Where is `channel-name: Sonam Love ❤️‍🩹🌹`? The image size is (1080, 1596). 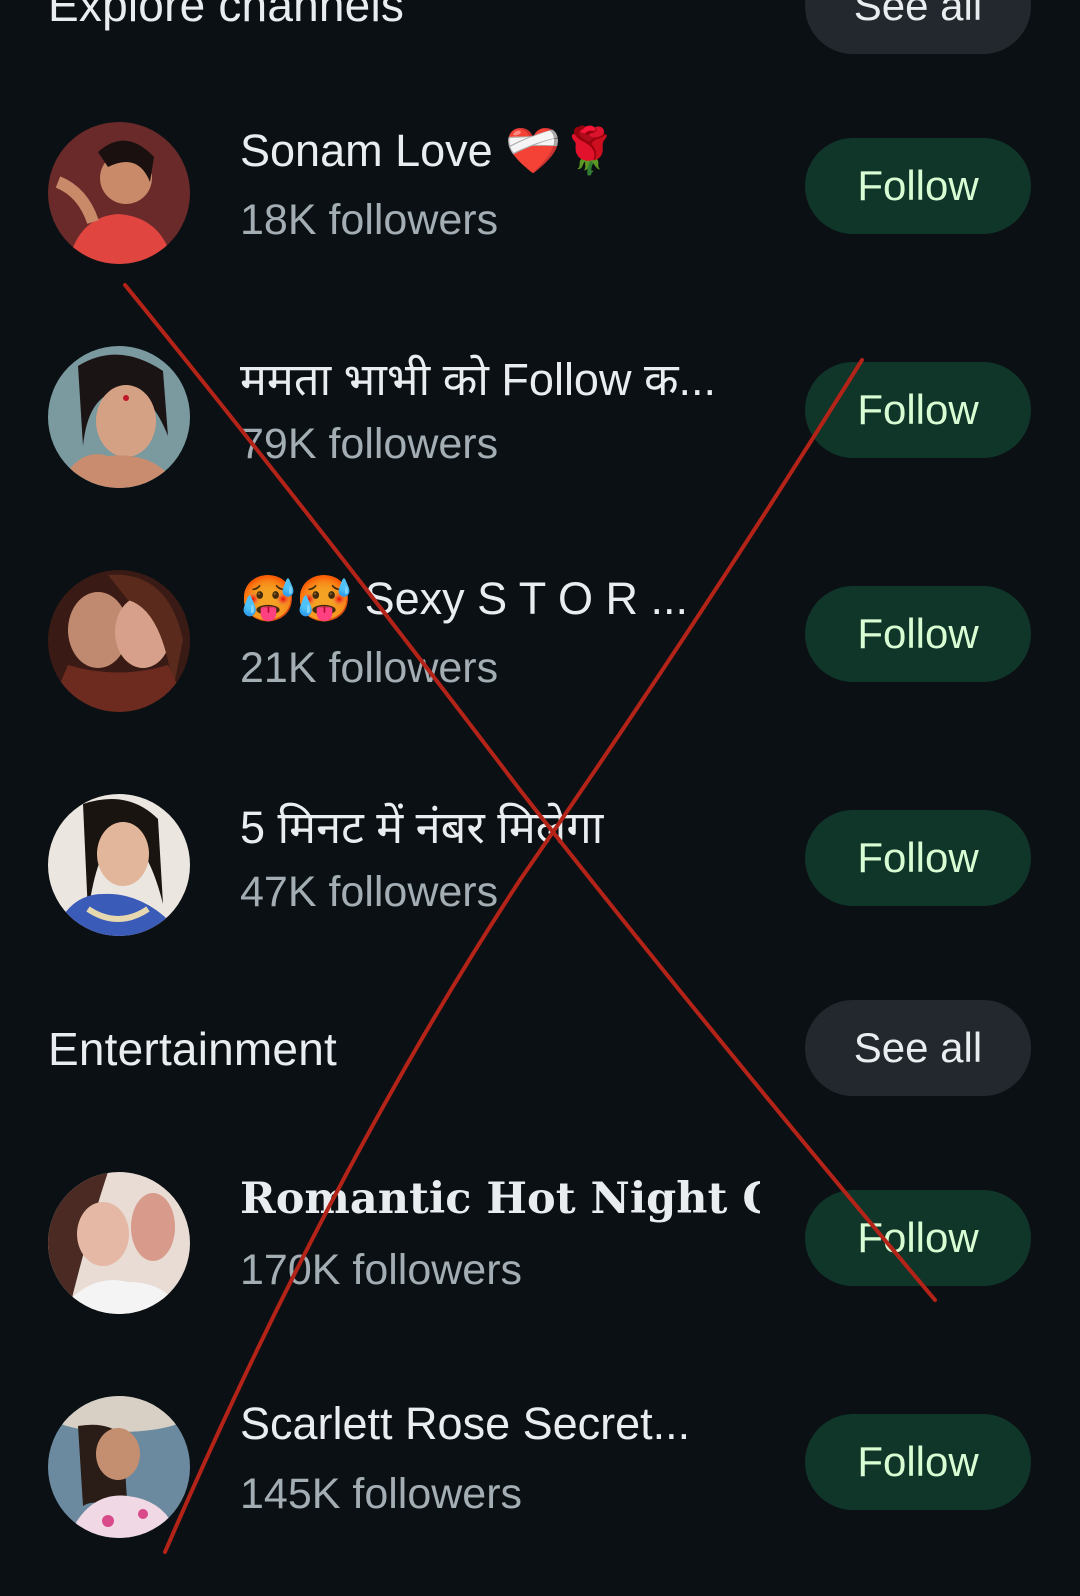 channel-name: Sonam Love ❤️‍🩹🌹 is located at coordinates (429, 150).